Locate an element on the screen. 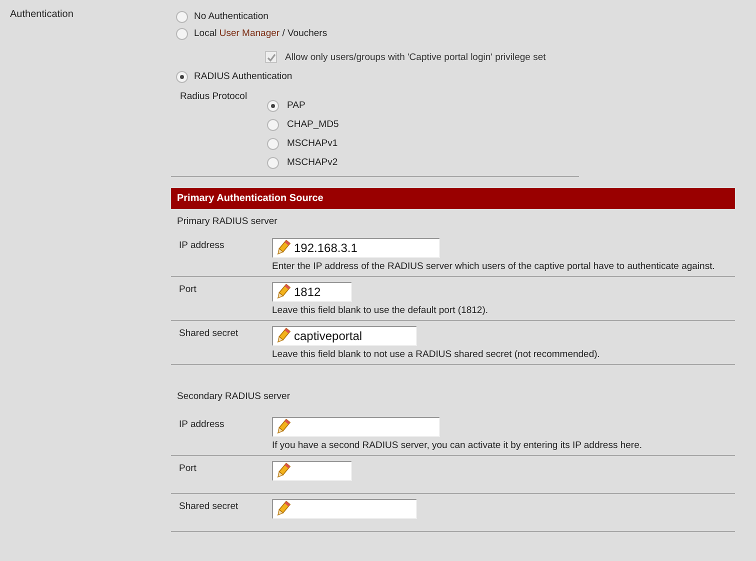 This screenshot has width=756, height=561. input-field: captiveportal is located at coordinates (344, 336).